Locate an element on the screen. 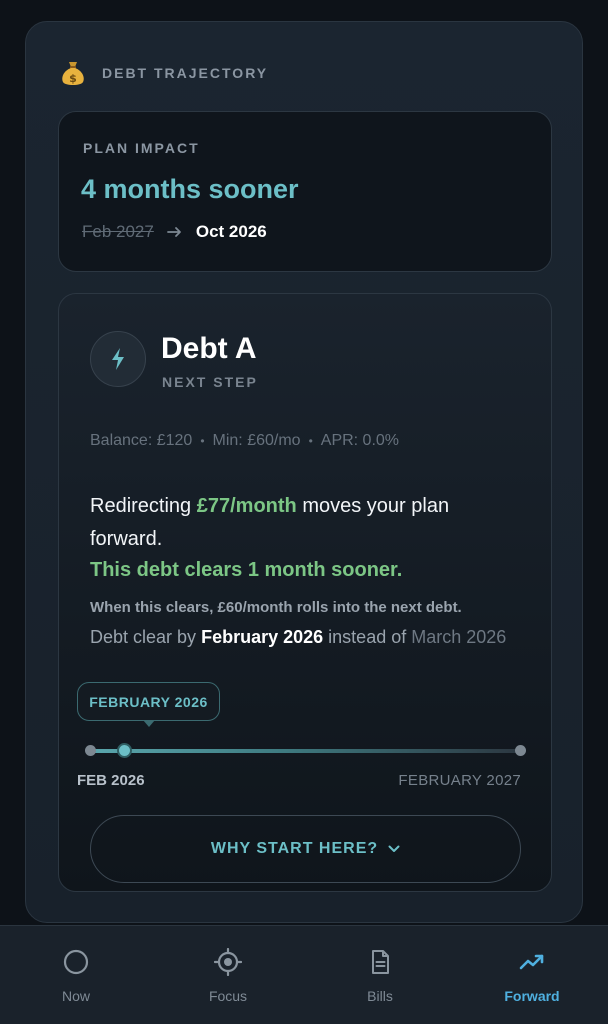 The image size is (608, 1024). nav-item-forward: Forward is located at coordinates (532, 975).